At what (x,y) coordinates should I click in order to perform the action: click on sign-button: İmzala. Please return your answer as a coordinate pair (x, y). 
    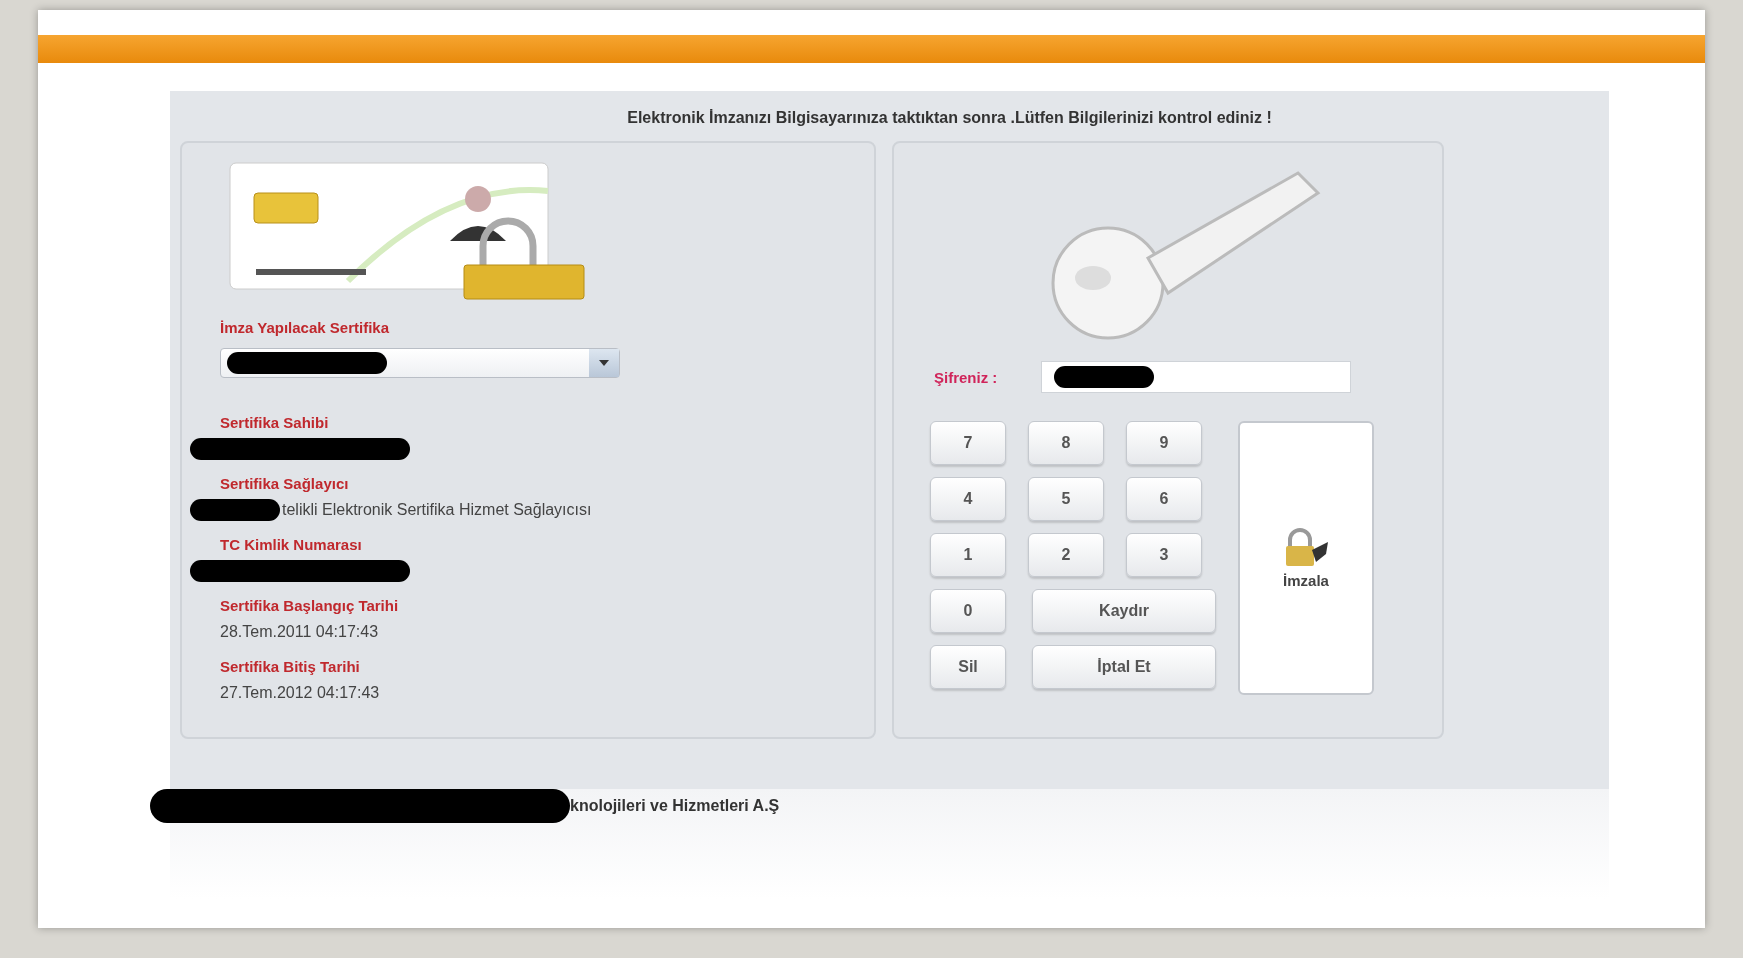
    Looking at the image, I should click on (1306, 558).